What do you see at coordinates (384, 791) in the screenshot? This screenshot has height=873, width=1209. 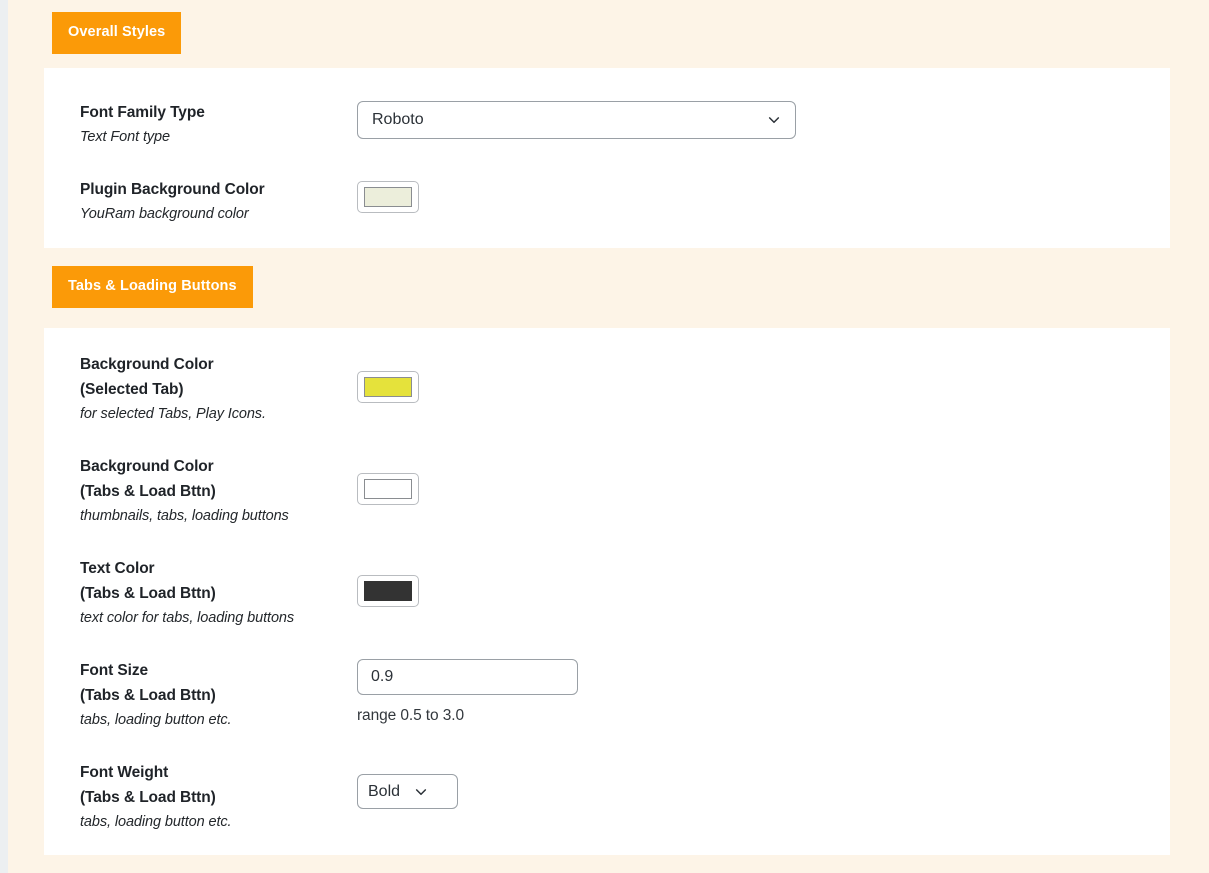 I see `font-weight-select-value: Bold` at bounding box center [384, 791].